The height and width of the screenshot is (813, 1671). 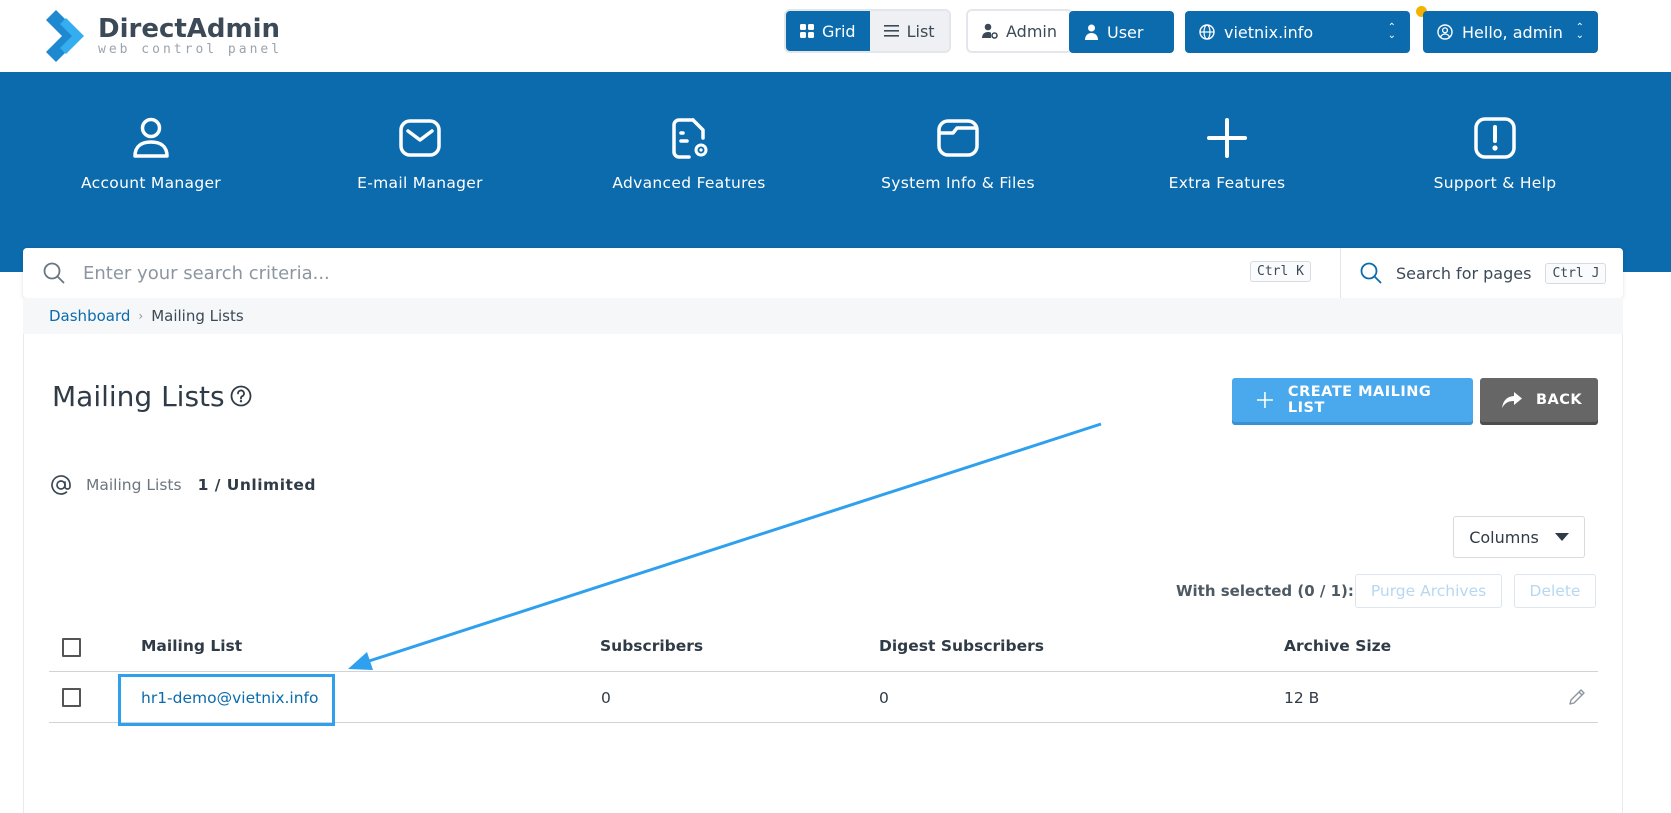 I want to click on annotation-highlight-box, so click(x=226, y=700).